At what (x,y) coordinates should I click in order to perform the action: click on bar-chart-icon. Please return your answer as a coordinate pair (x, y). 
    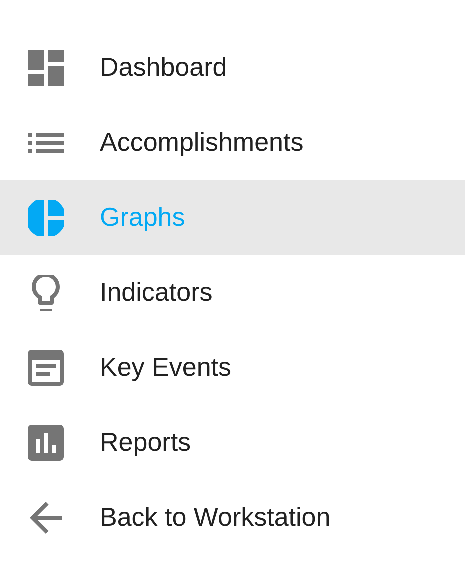
    Looking at the image, I should click on (46, 442).